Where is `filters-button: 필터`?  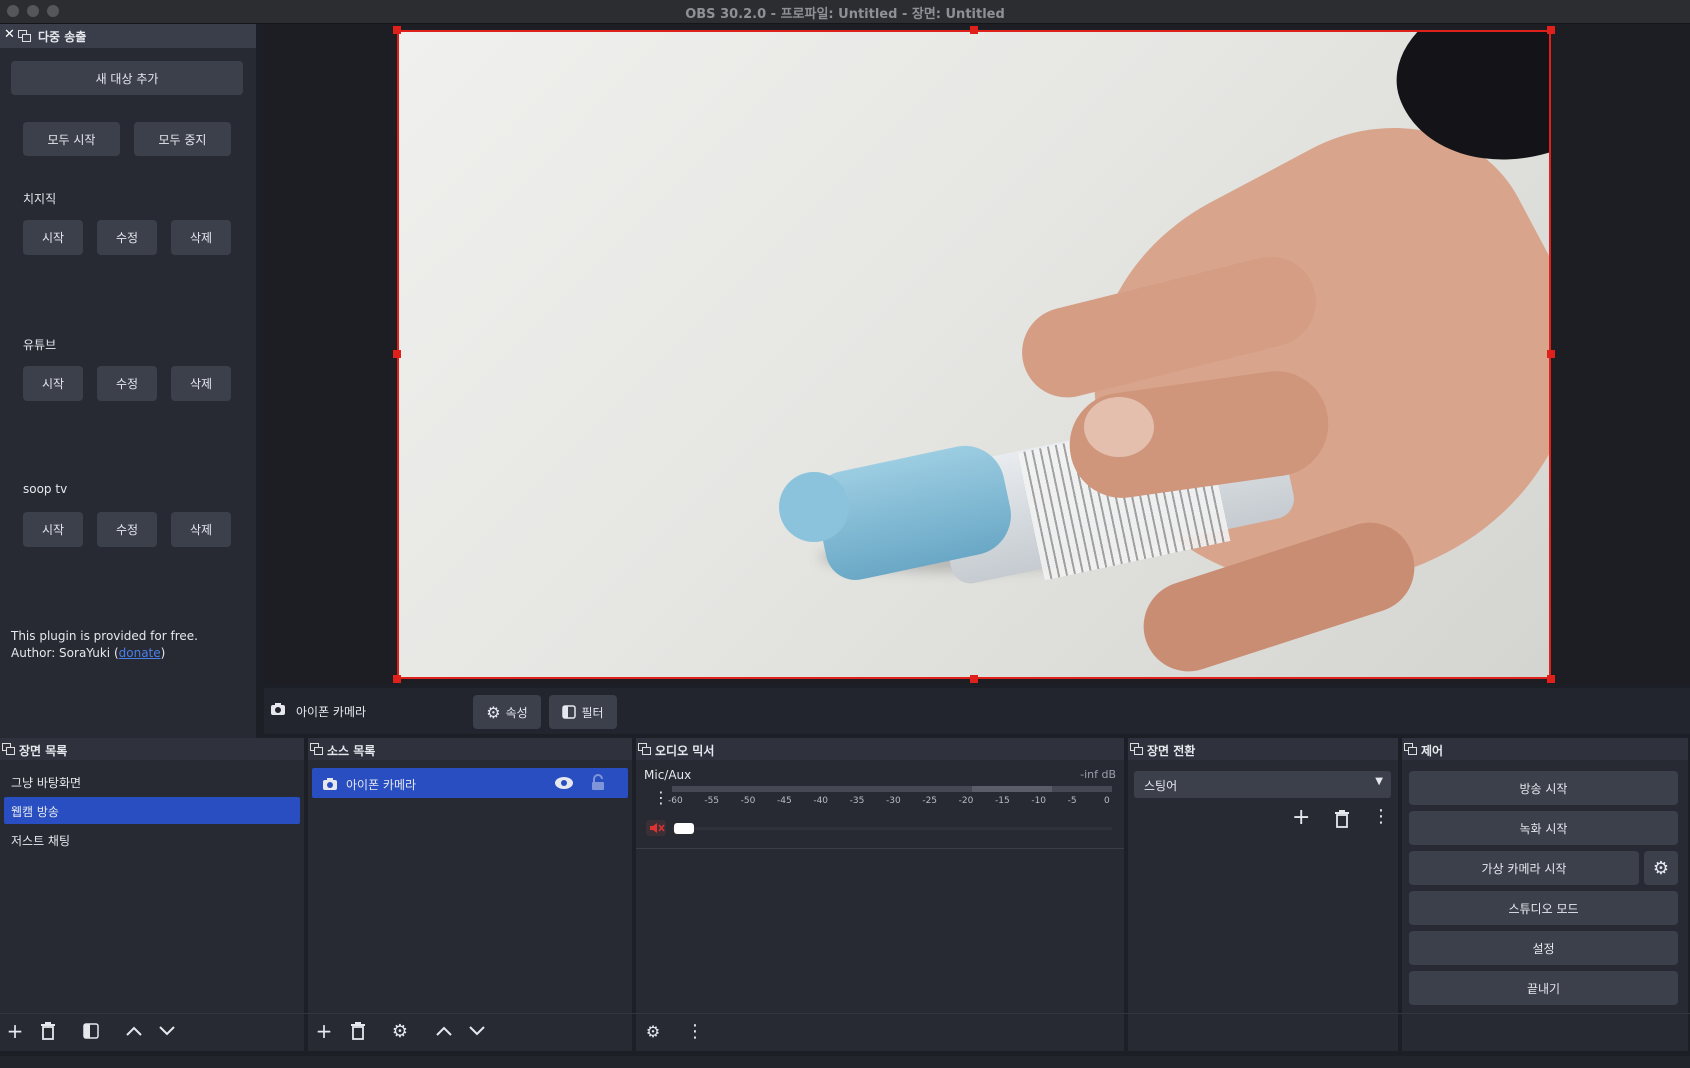
filters-button: 필터 is located at coordinates (583, 712).